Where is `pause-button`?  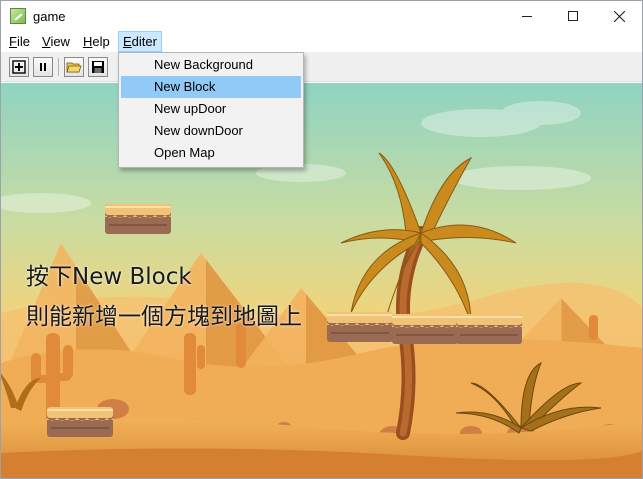
pause-button is located at coordinates (43, 67).